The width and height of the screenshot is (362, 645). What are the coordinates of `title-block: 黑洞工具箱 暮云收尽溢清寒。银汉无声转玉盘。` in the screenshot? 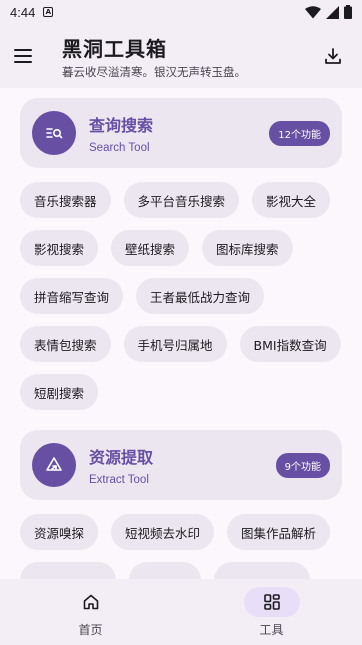 It's located at (190, 56).